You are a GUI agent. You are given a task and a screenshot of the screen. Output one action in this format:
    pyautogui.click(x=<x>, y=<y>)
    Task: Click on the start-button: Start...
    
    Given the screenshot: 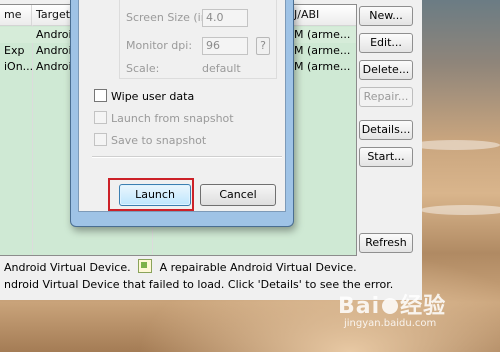 What is the action you would take?
    pyautogui.click(x=386, y=157)
    